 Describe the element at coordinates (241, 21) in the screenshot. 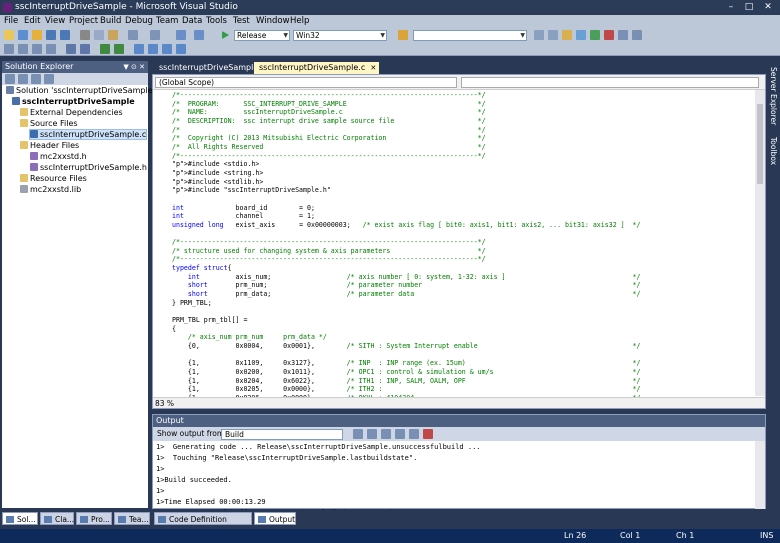

I see `menu-test: Test` at that location.